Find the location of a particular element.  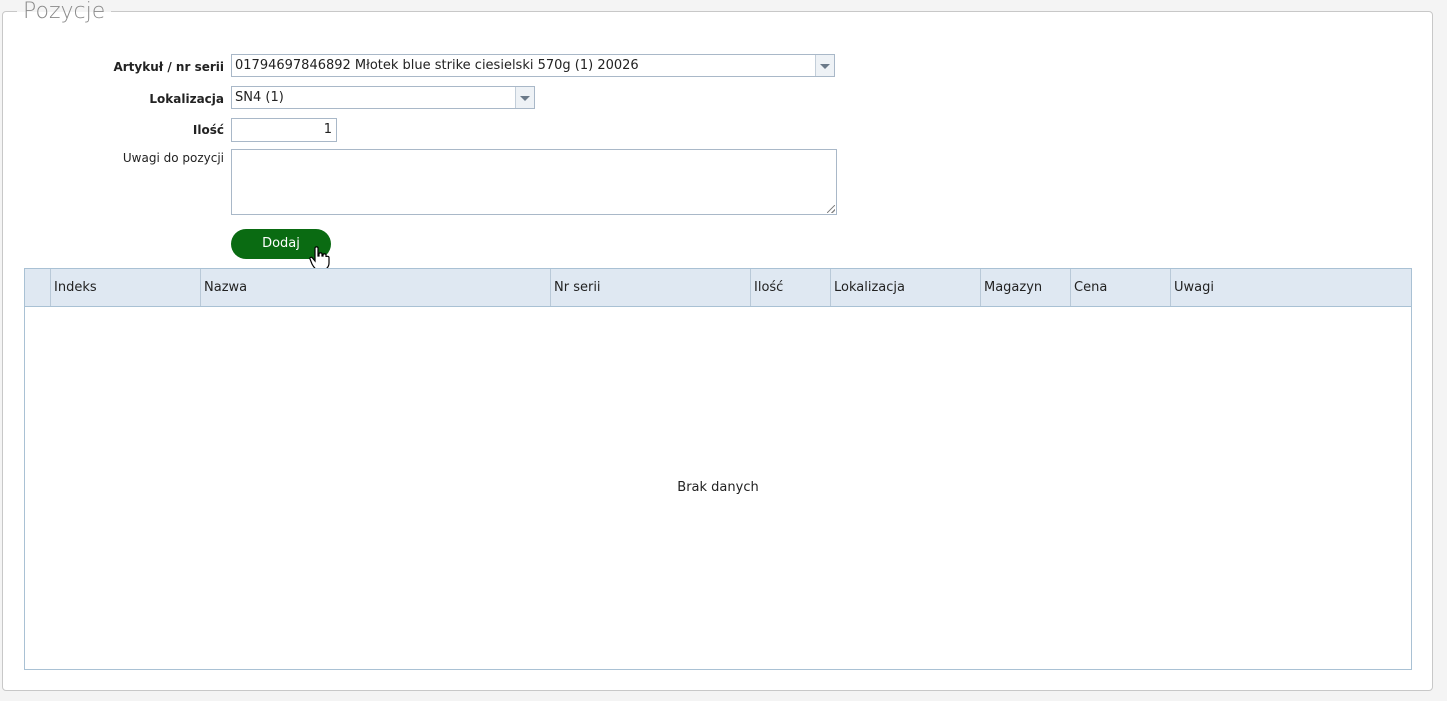

quantity-input: 1 is located at coordinates (284, 130).